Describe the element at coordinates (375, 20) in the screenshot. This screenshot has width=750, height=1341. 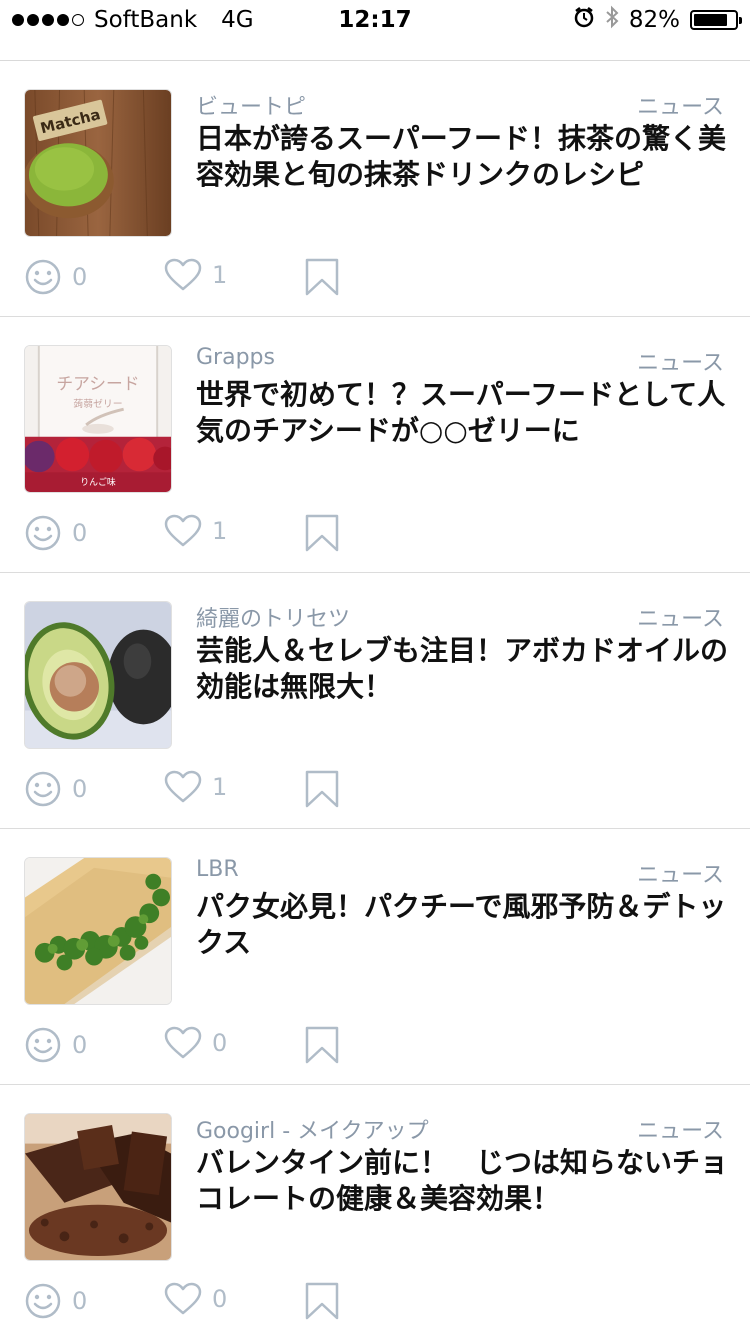
I see `status-bar: SoftBank 4G 12:17 82%` at that location.